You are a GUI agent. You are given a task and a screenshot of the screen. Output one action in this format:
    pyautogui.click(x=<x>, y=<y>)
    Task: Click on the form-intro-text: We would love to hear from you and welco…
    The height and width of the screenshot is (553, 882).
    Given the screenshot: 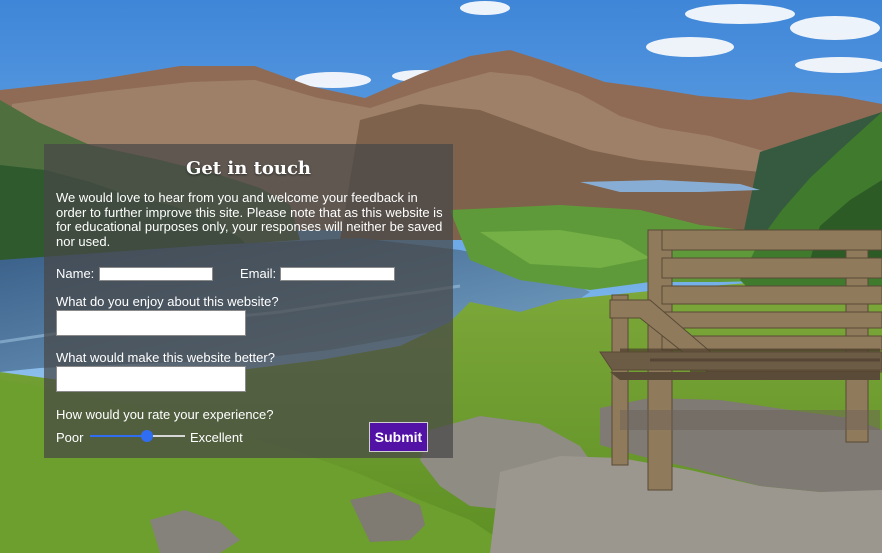 What is the action you would take?
    pyautogui.click(x=249, y=219)
    